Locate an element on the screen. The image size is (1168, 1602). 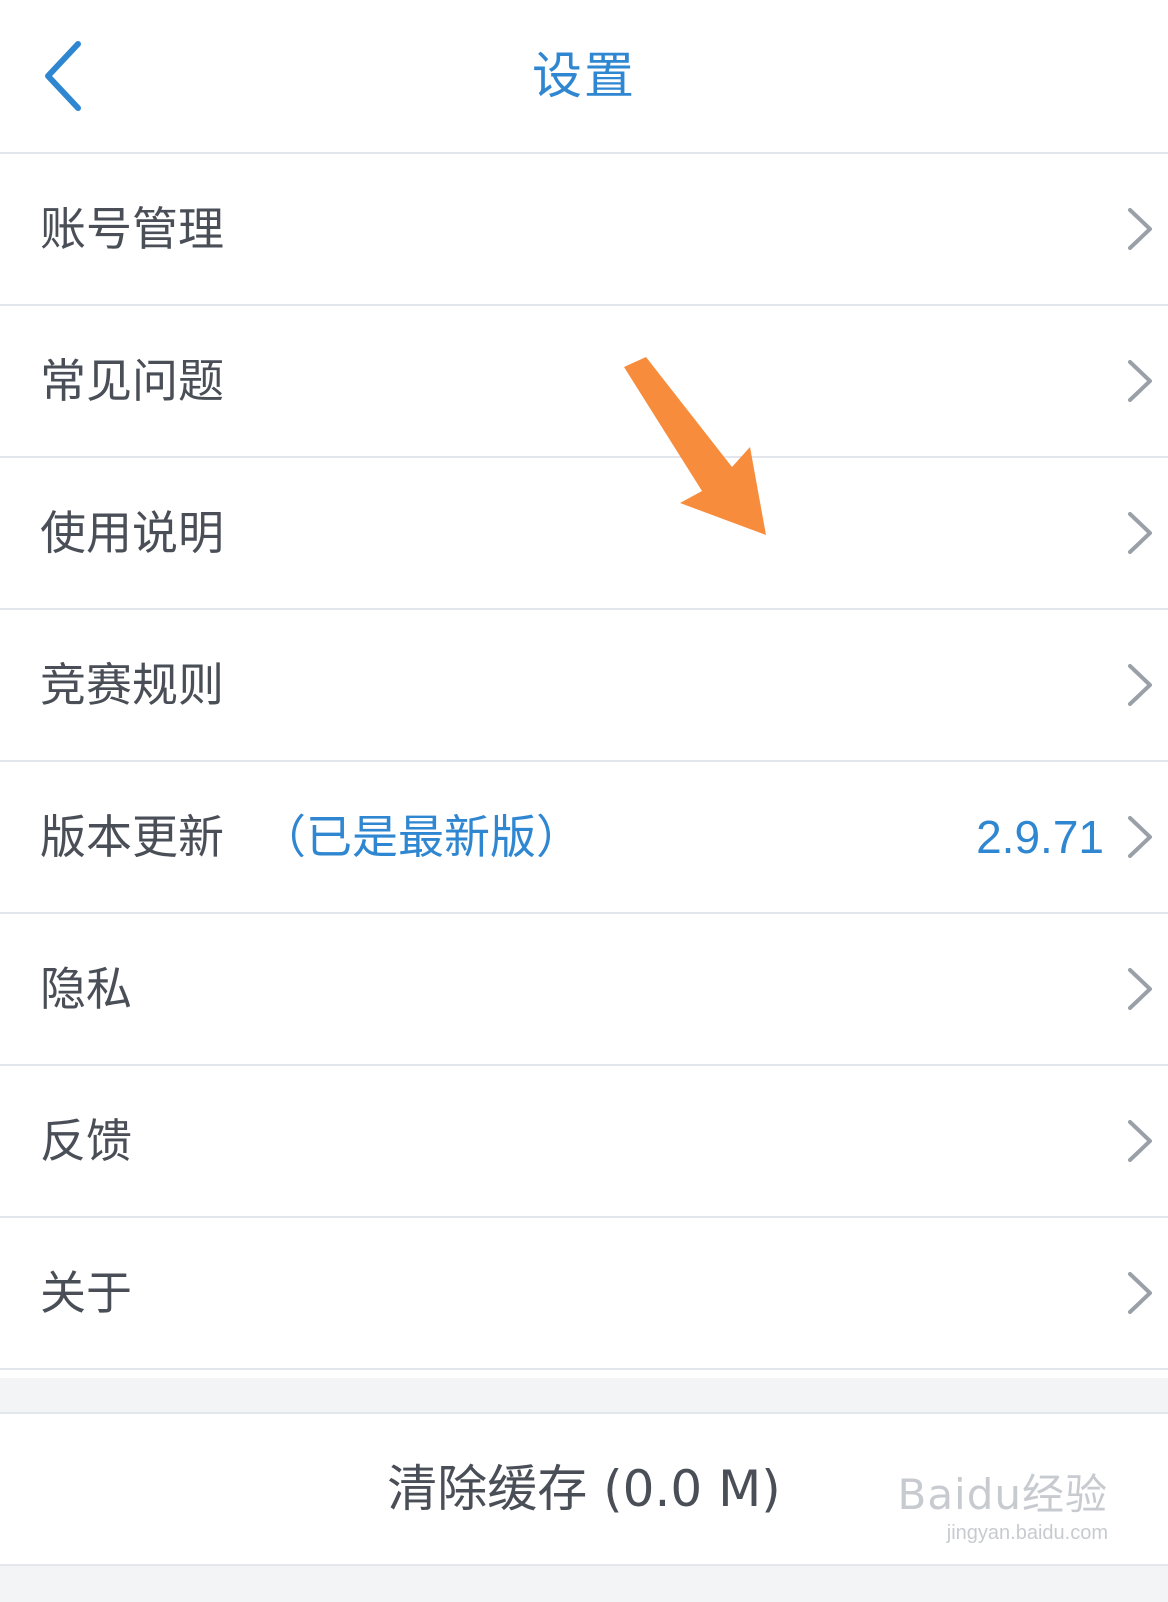
menu-item-privacy: 隐私 is located at coordinates (584, 990).